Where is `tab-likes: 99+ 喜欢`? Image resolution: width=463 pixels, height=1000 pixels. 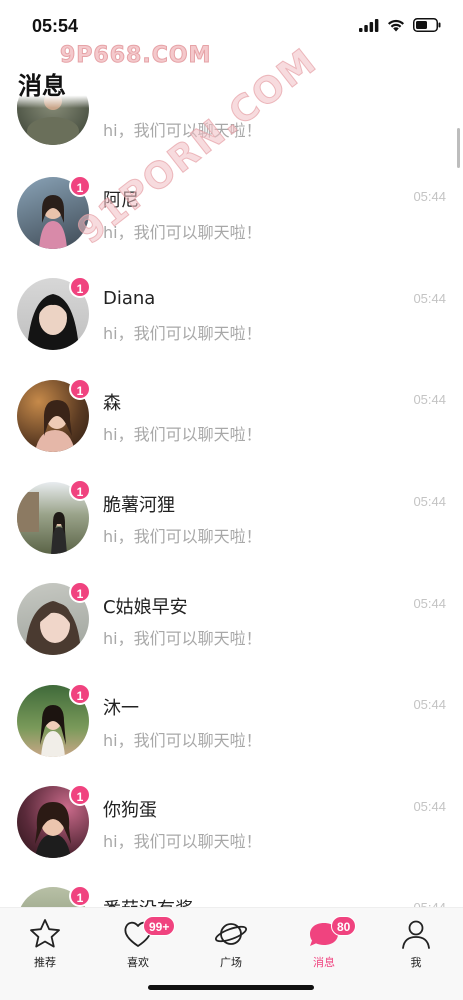
tab-likes: 99+ 喜欢 is located at coordinates (139, 946).